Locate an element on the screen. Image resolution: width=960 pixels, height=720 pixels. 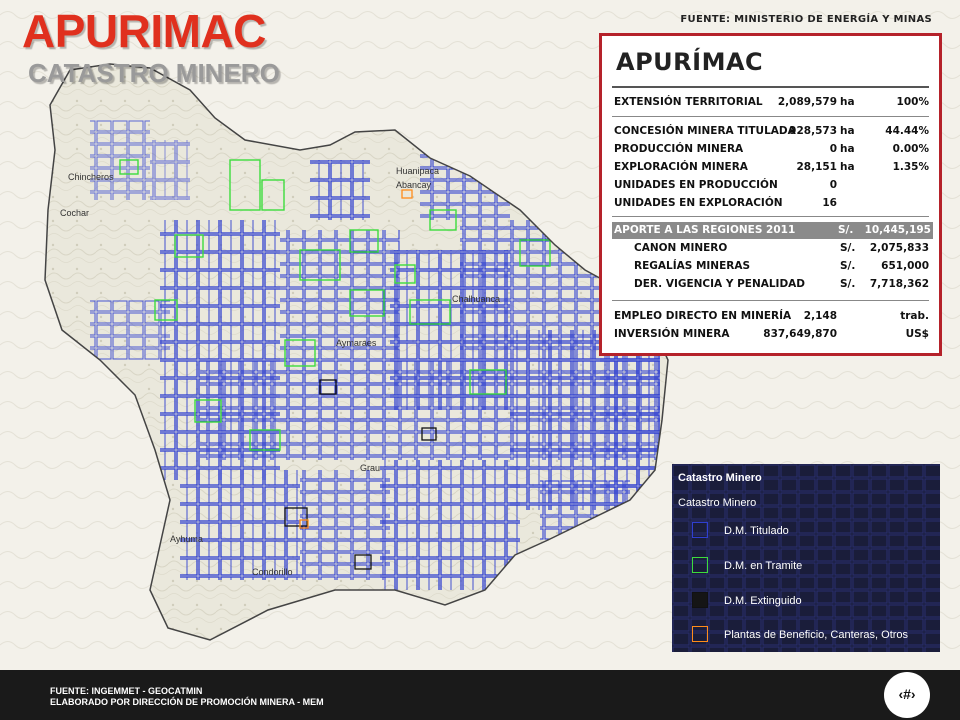
legend-label: Plantas de Beneficio, Canteras, Otros is located at coordinates (816, 635).